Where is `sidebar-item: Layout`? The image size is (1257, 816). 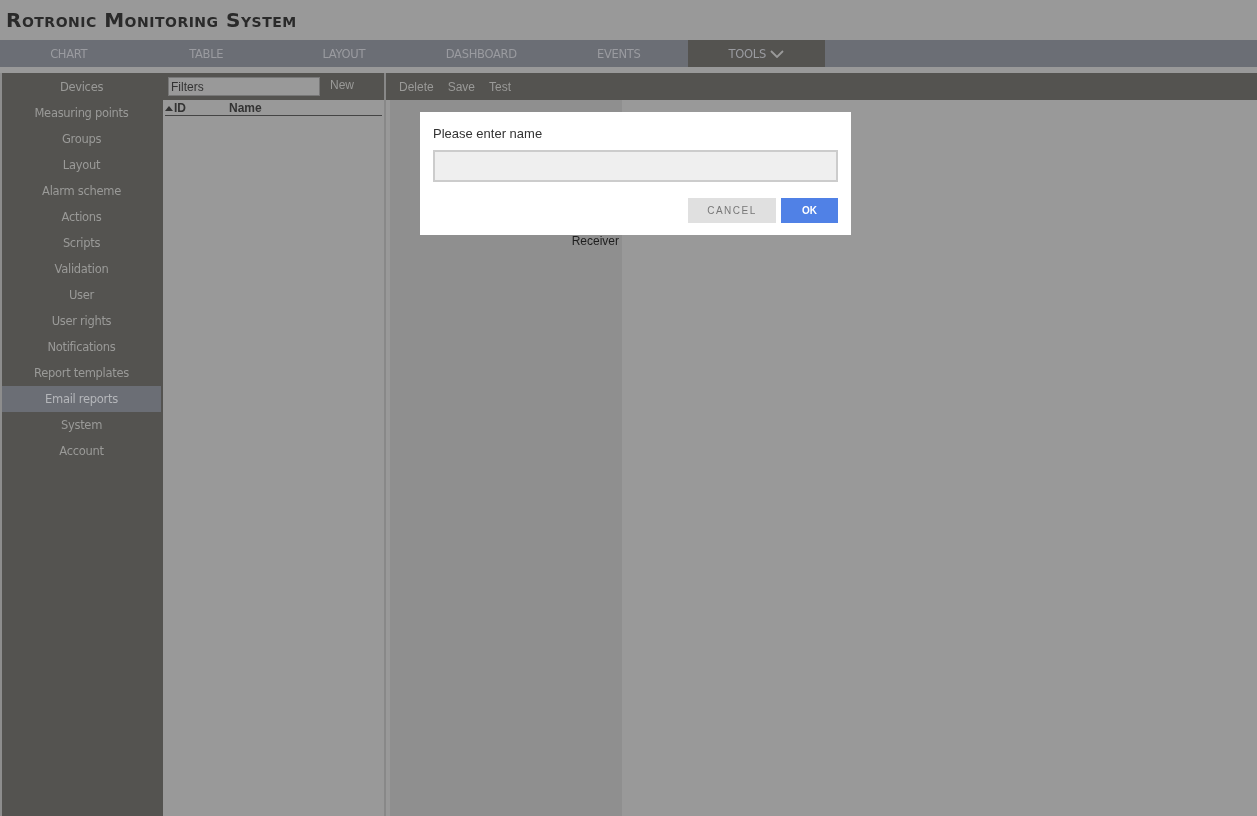
sidebar-item: Layout is located at coordinates (81, 165).